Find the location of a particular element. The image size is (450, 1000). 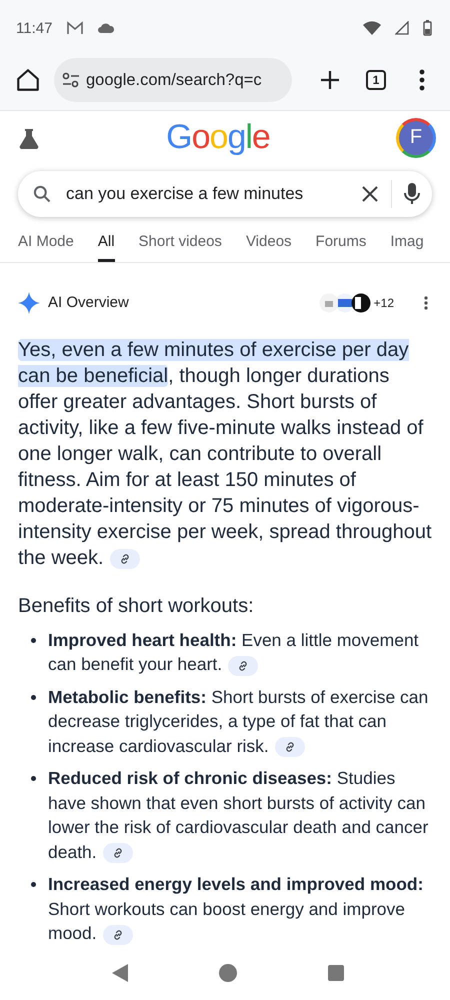

search-tab: Imag is located at coordinates (407, 247).